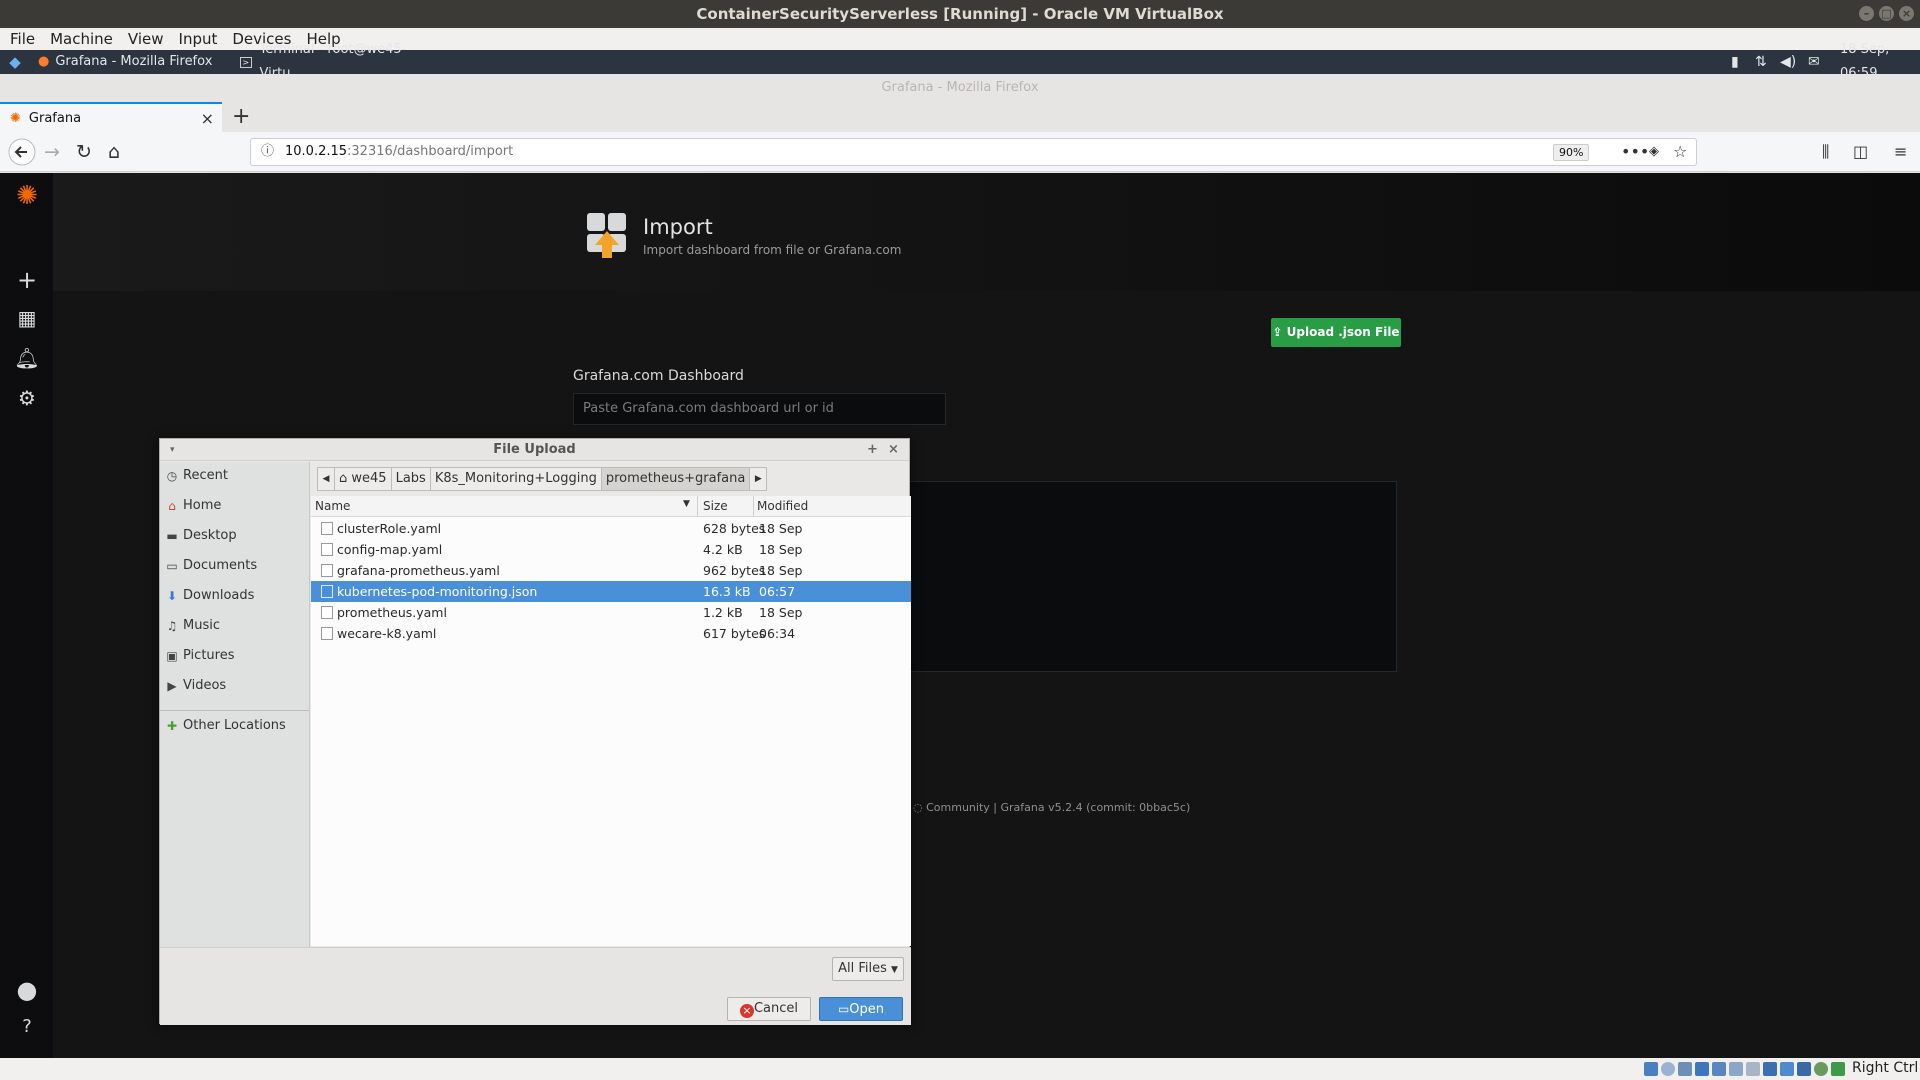 The image size is (1920, 1080). I want to click on place-recent: ◷ Recent, so click(196, 475).